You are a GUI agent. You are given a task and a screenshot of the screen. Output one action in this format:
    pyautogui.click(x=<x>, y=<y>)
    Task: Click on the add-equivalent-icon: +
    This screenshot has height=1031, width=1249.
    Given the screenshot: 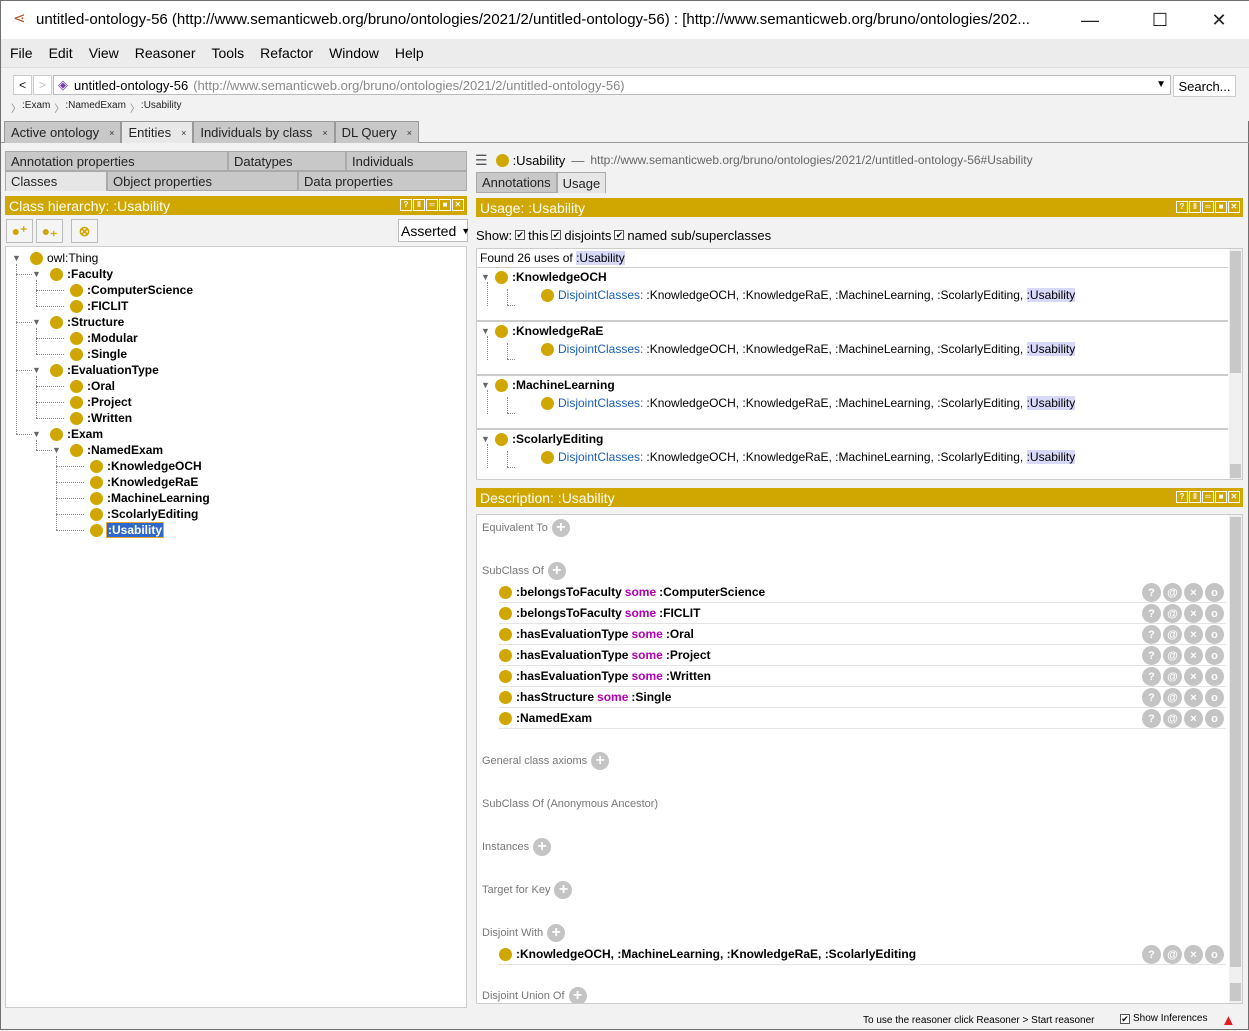 What is the action you would take?
    pyautogui.click(x=560, y=528)
    